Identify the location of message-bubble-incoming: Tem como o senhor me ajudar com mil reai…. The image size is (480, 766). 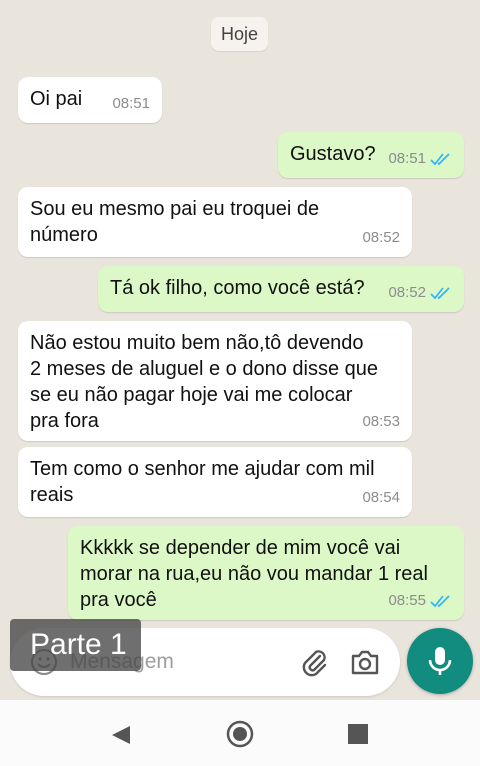
(215, 482).